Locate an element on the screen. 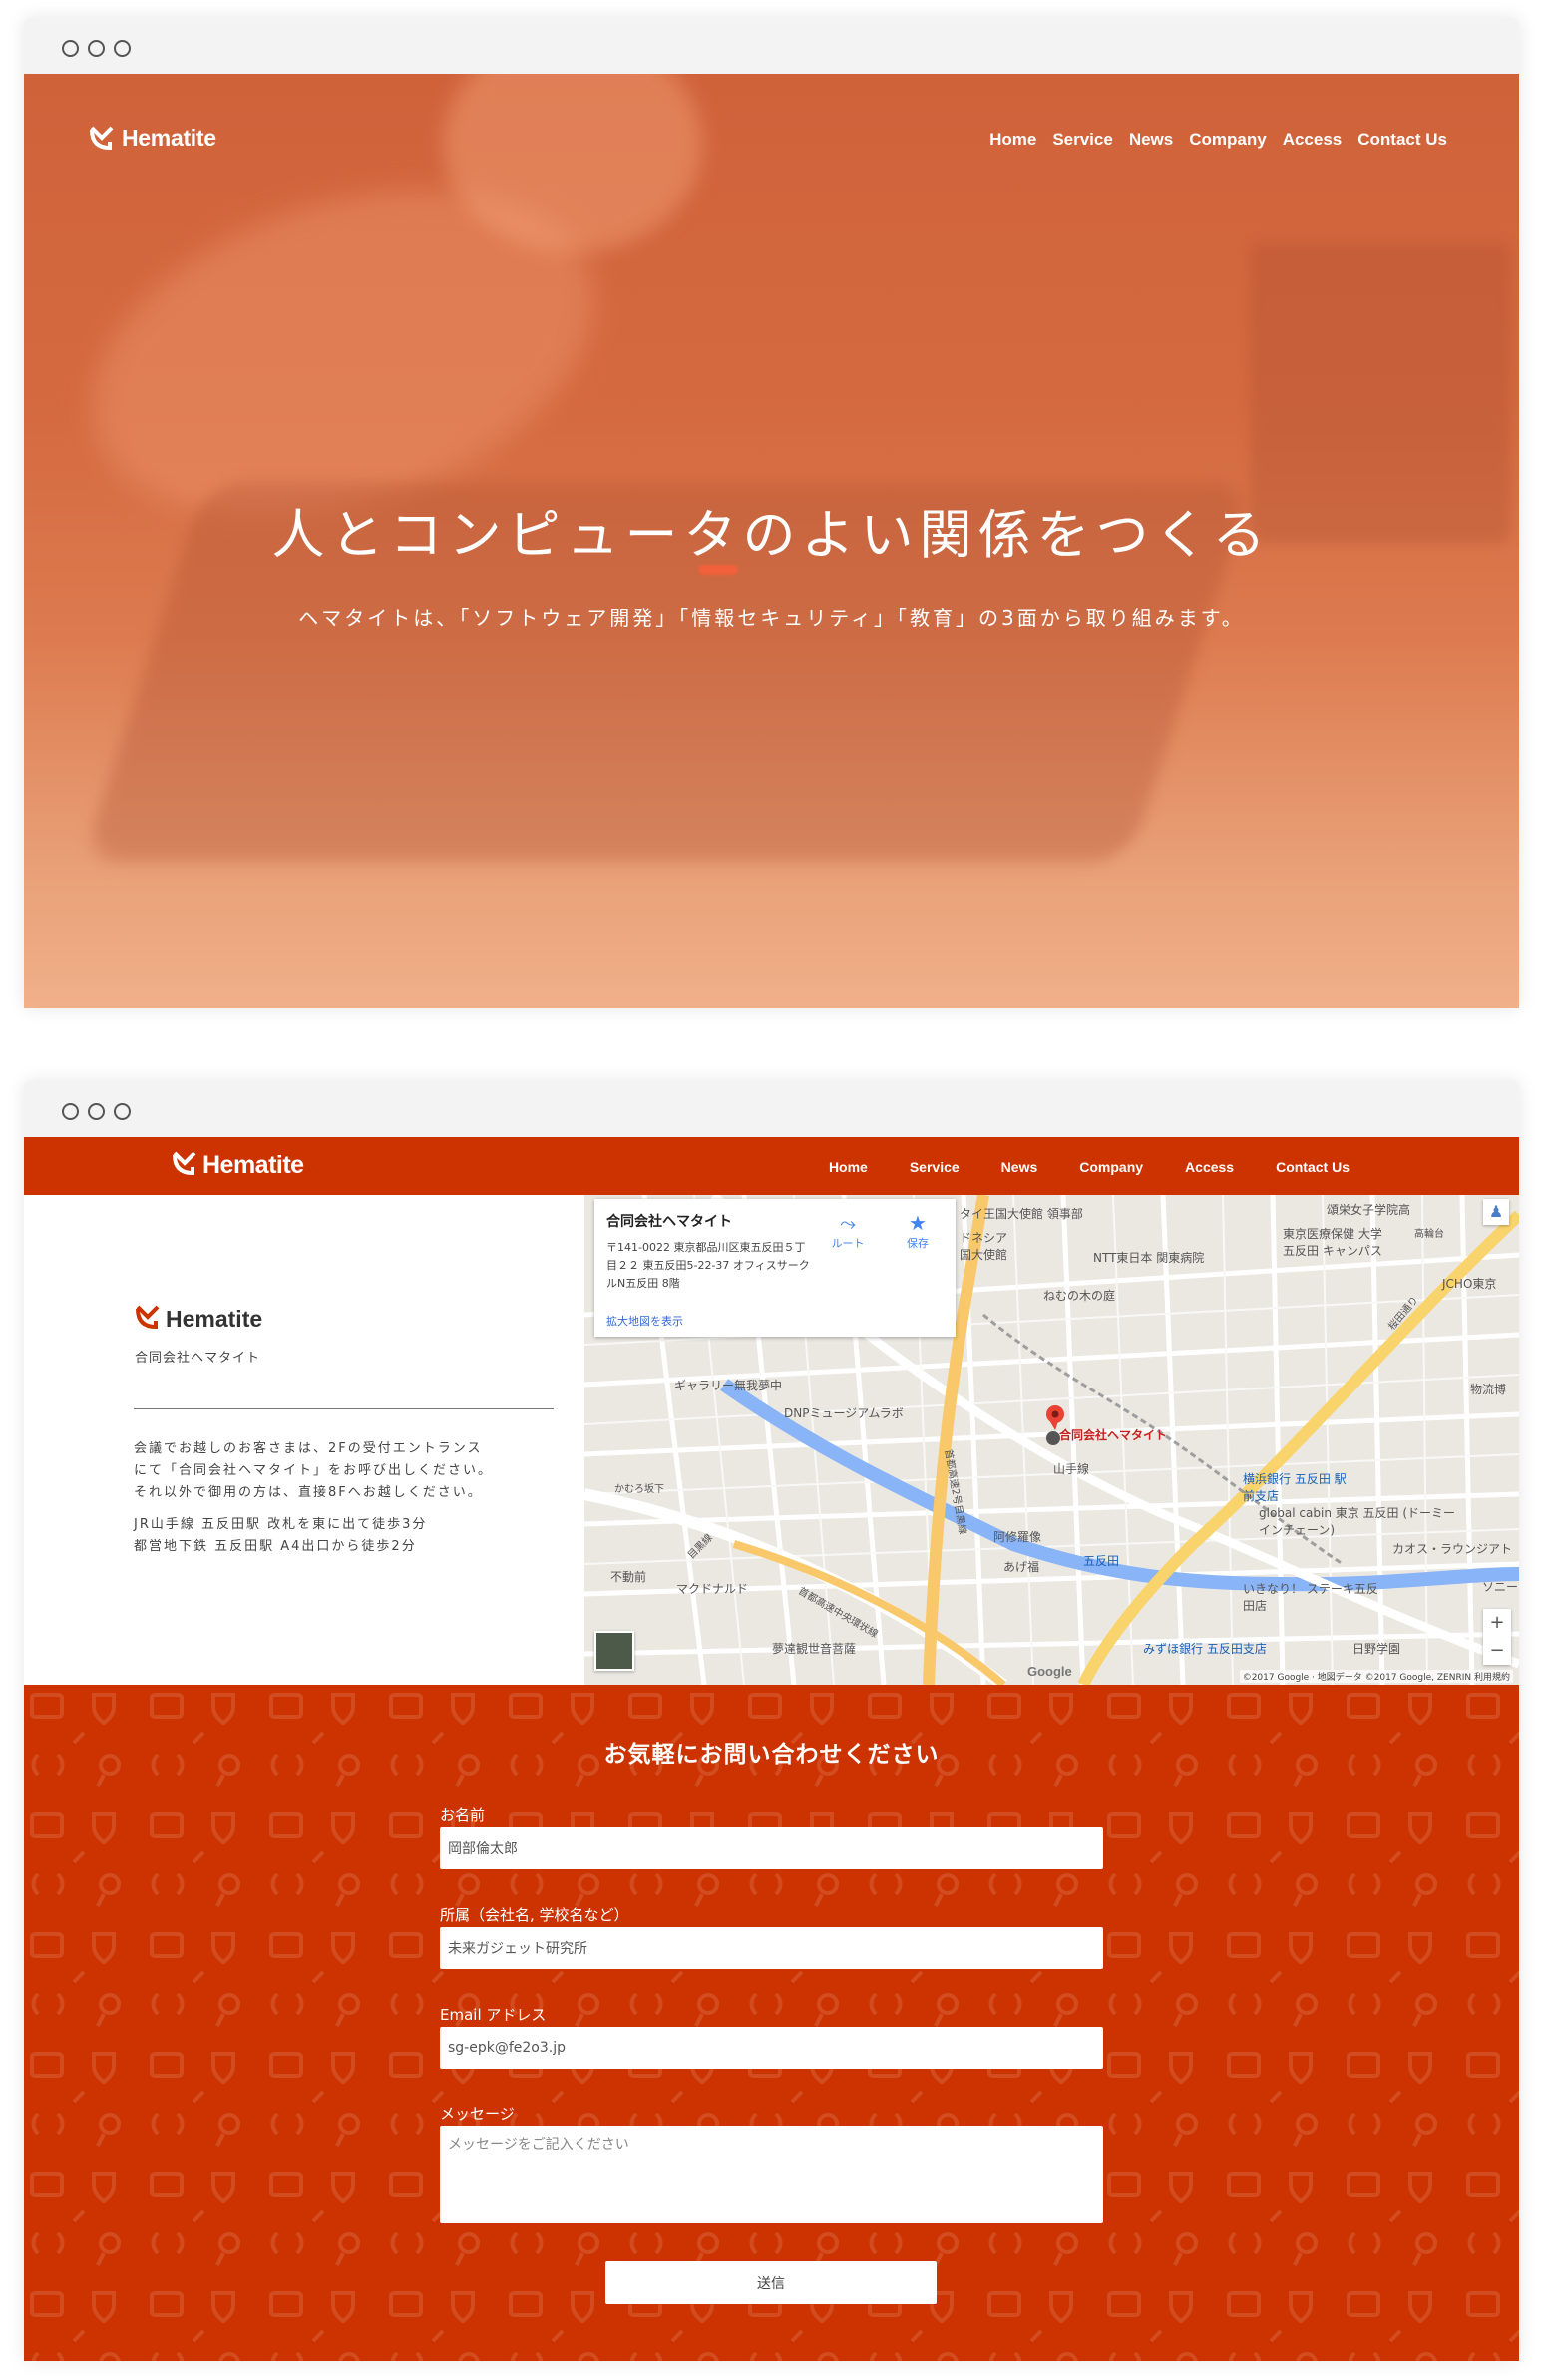  map-label: 阿修羅像 is located at coordinates (1017, 1537).